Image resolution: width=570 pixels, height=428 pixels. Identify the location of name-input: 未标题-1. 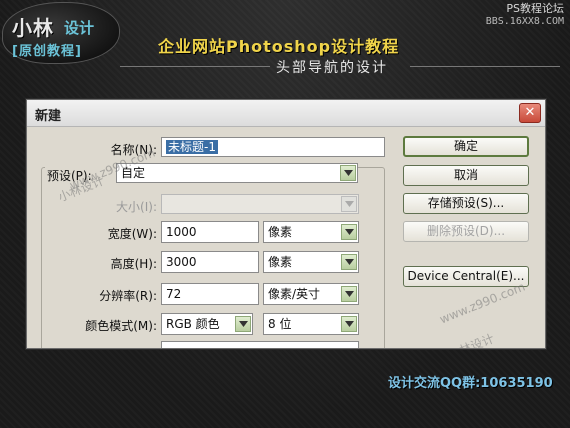
(273, 147).